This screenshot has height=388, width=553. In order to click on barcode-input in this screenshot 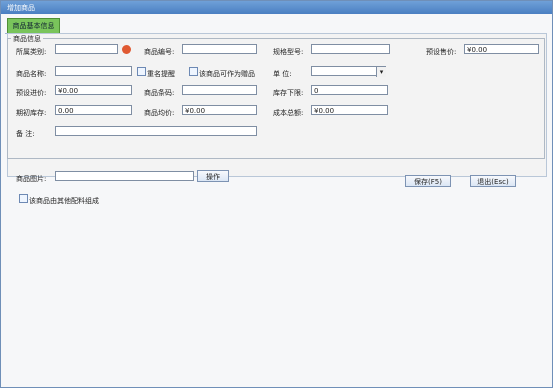, I will do `click(219, 90)`.